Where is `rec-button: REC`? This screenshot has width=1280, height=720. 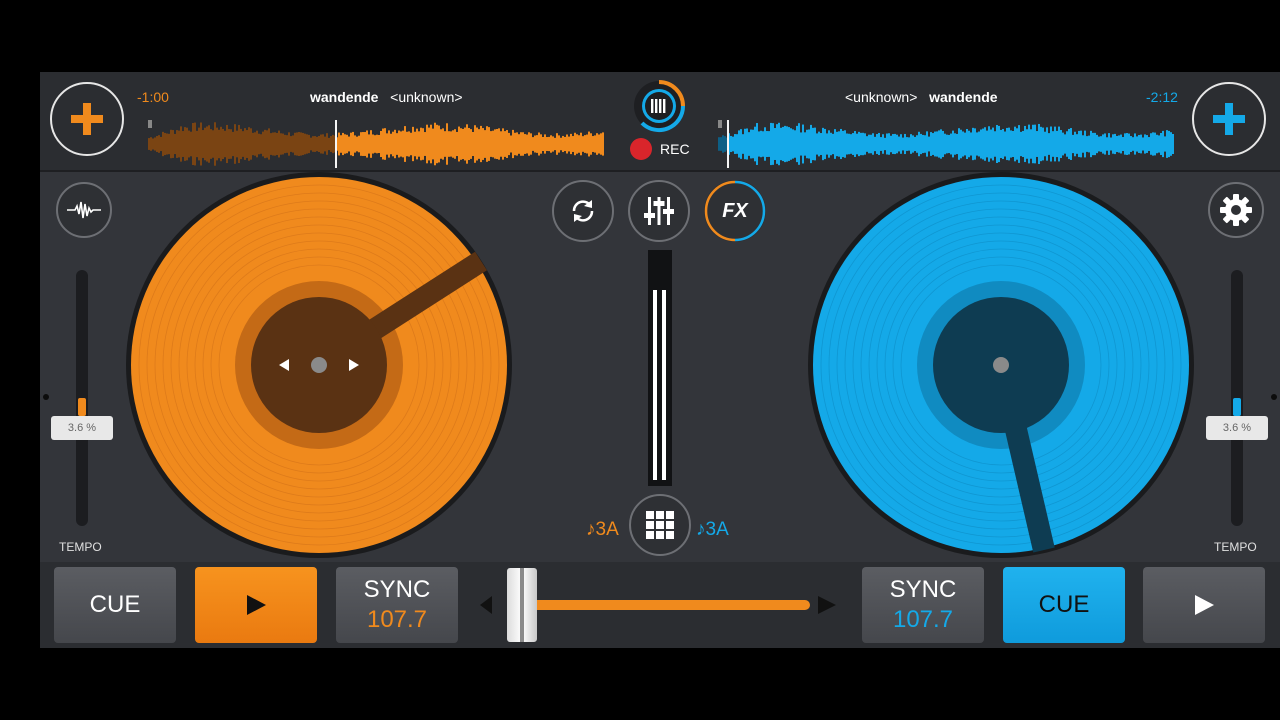 rec-button: REC is located at coordinates (660, 149).